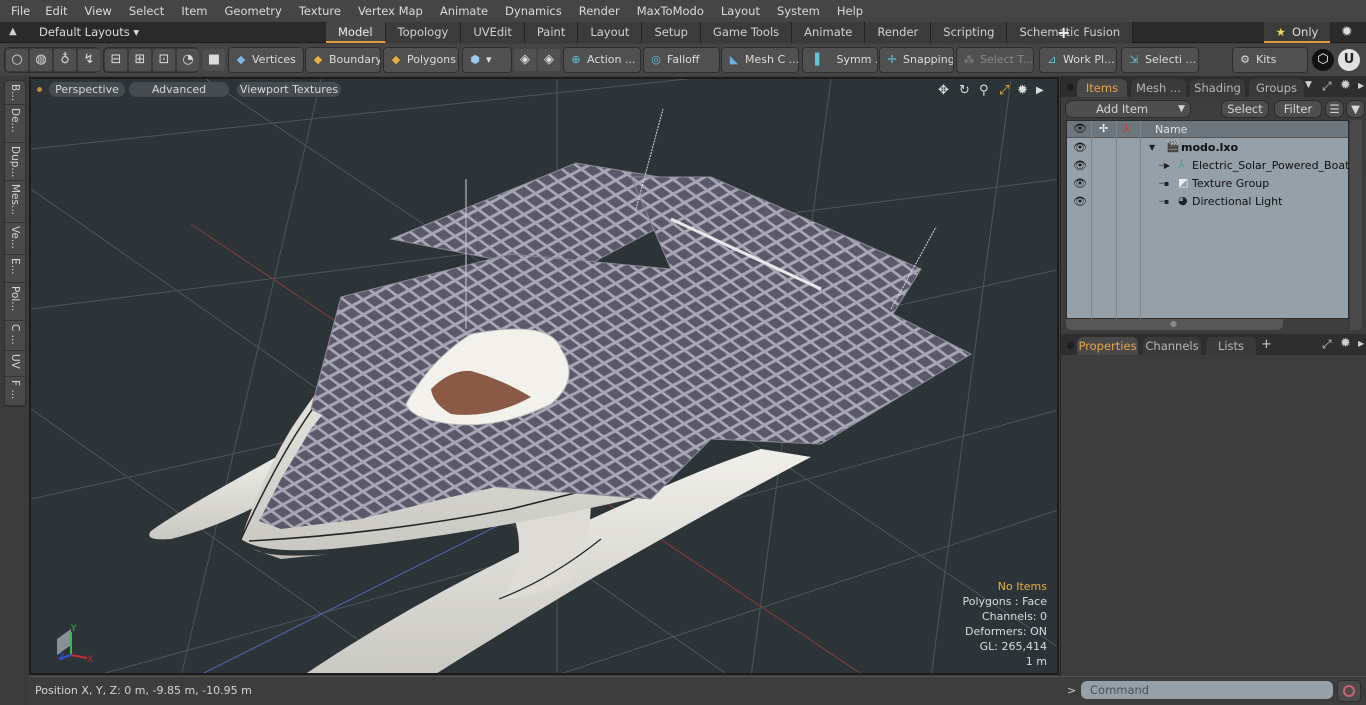 The image size is (1366, 705). Describe the element at coordinates (1172, 346) in the screenshot. I see `tab-channels: Channels` at that location.